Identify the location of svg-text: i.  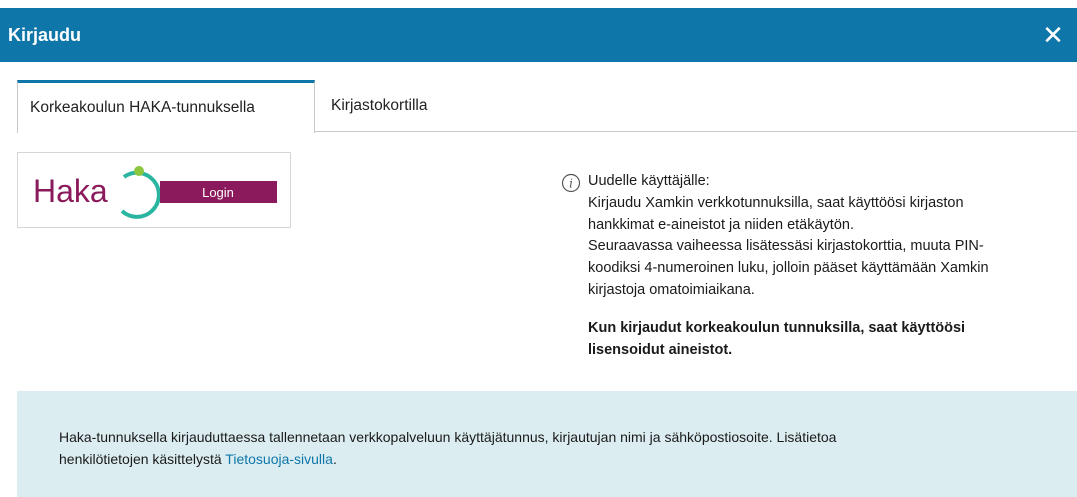
(571, 184).